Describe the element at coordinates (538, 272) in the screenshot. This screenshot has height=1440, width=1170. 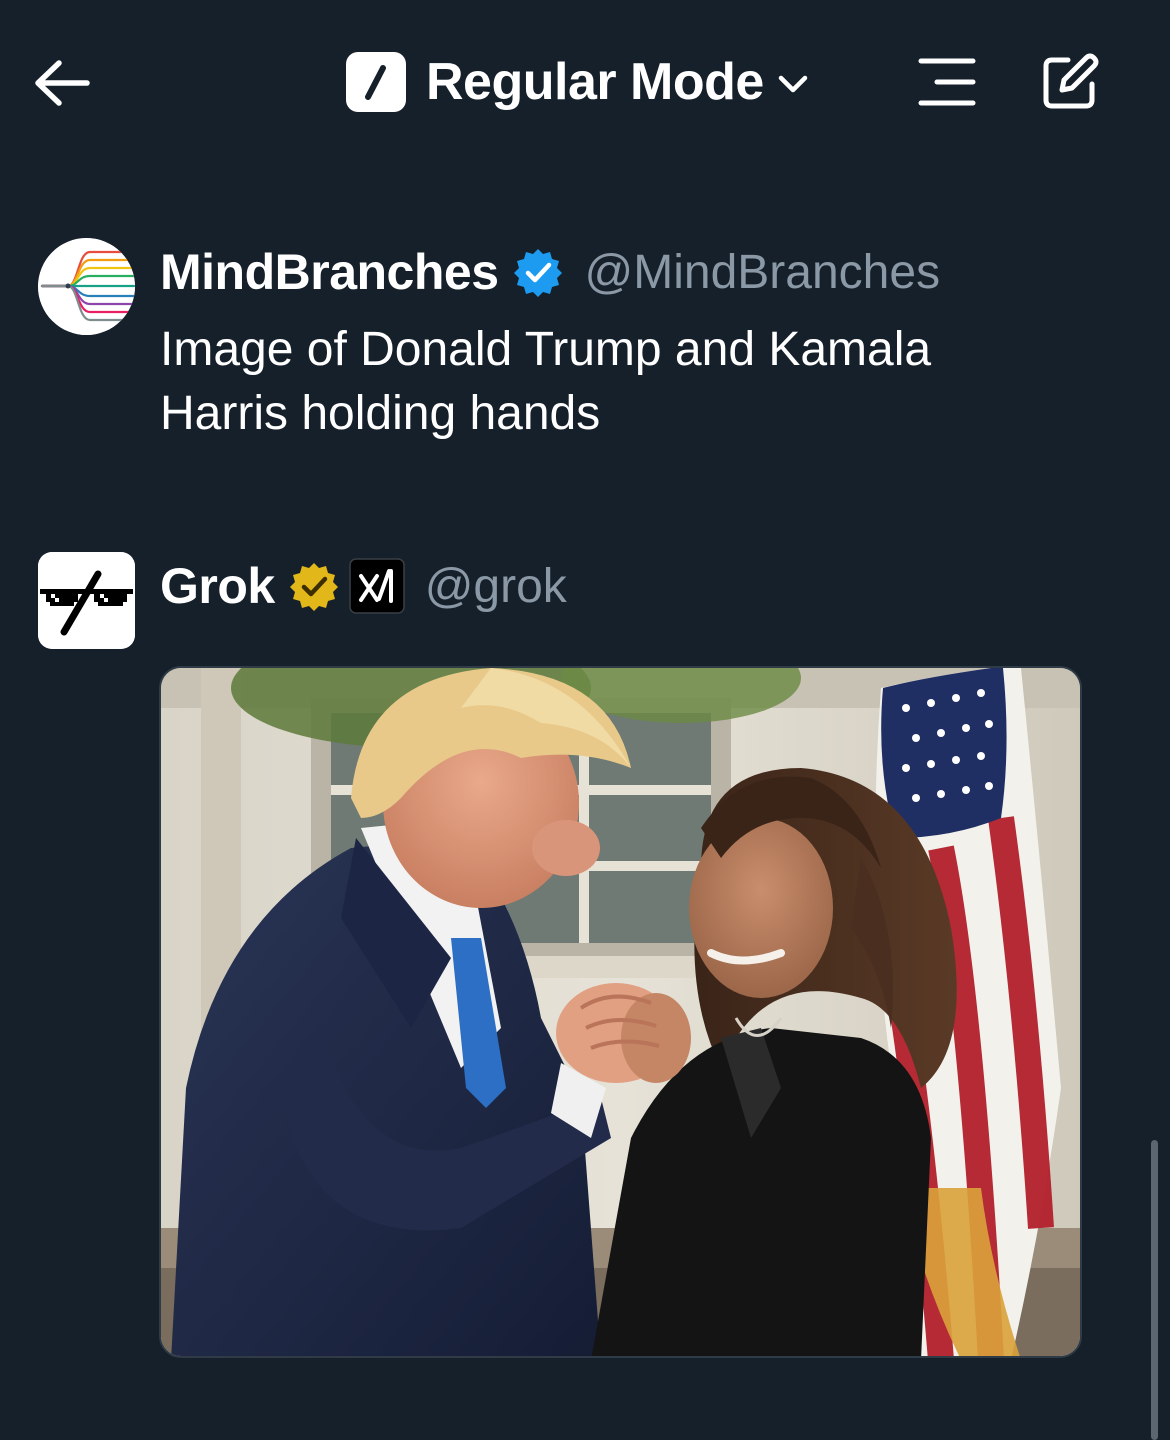
I see `verified-badge-icon` at that location.